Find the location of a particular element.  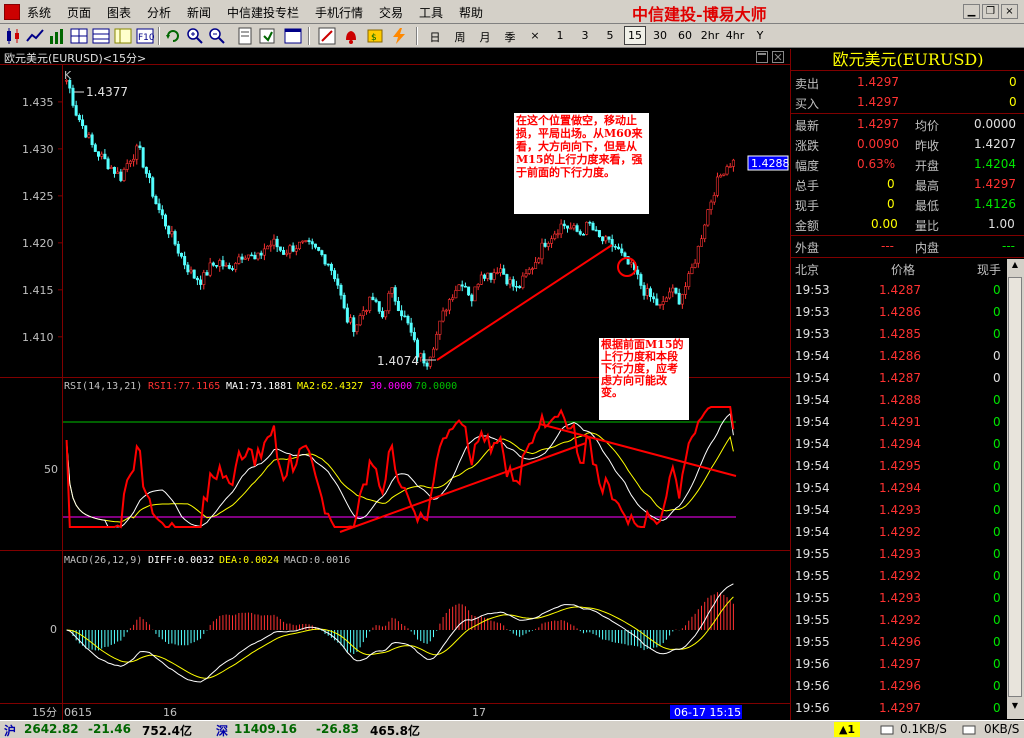

export-icon is located at coordinates (267, 36).